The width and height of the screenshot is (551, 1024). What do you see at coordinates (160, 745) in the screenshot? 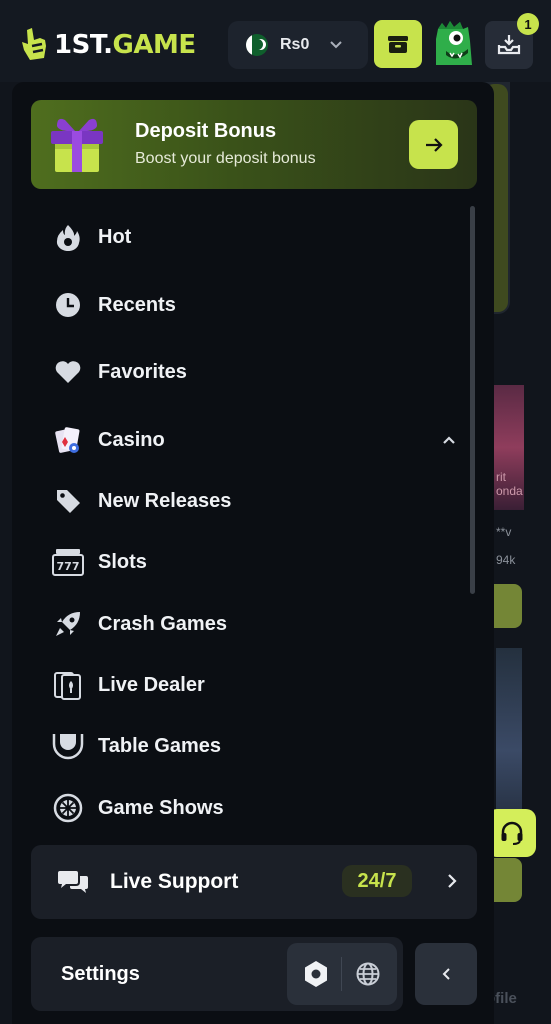
I see `sidebar-item-label: Table Games` at bounding box center [160, 745].